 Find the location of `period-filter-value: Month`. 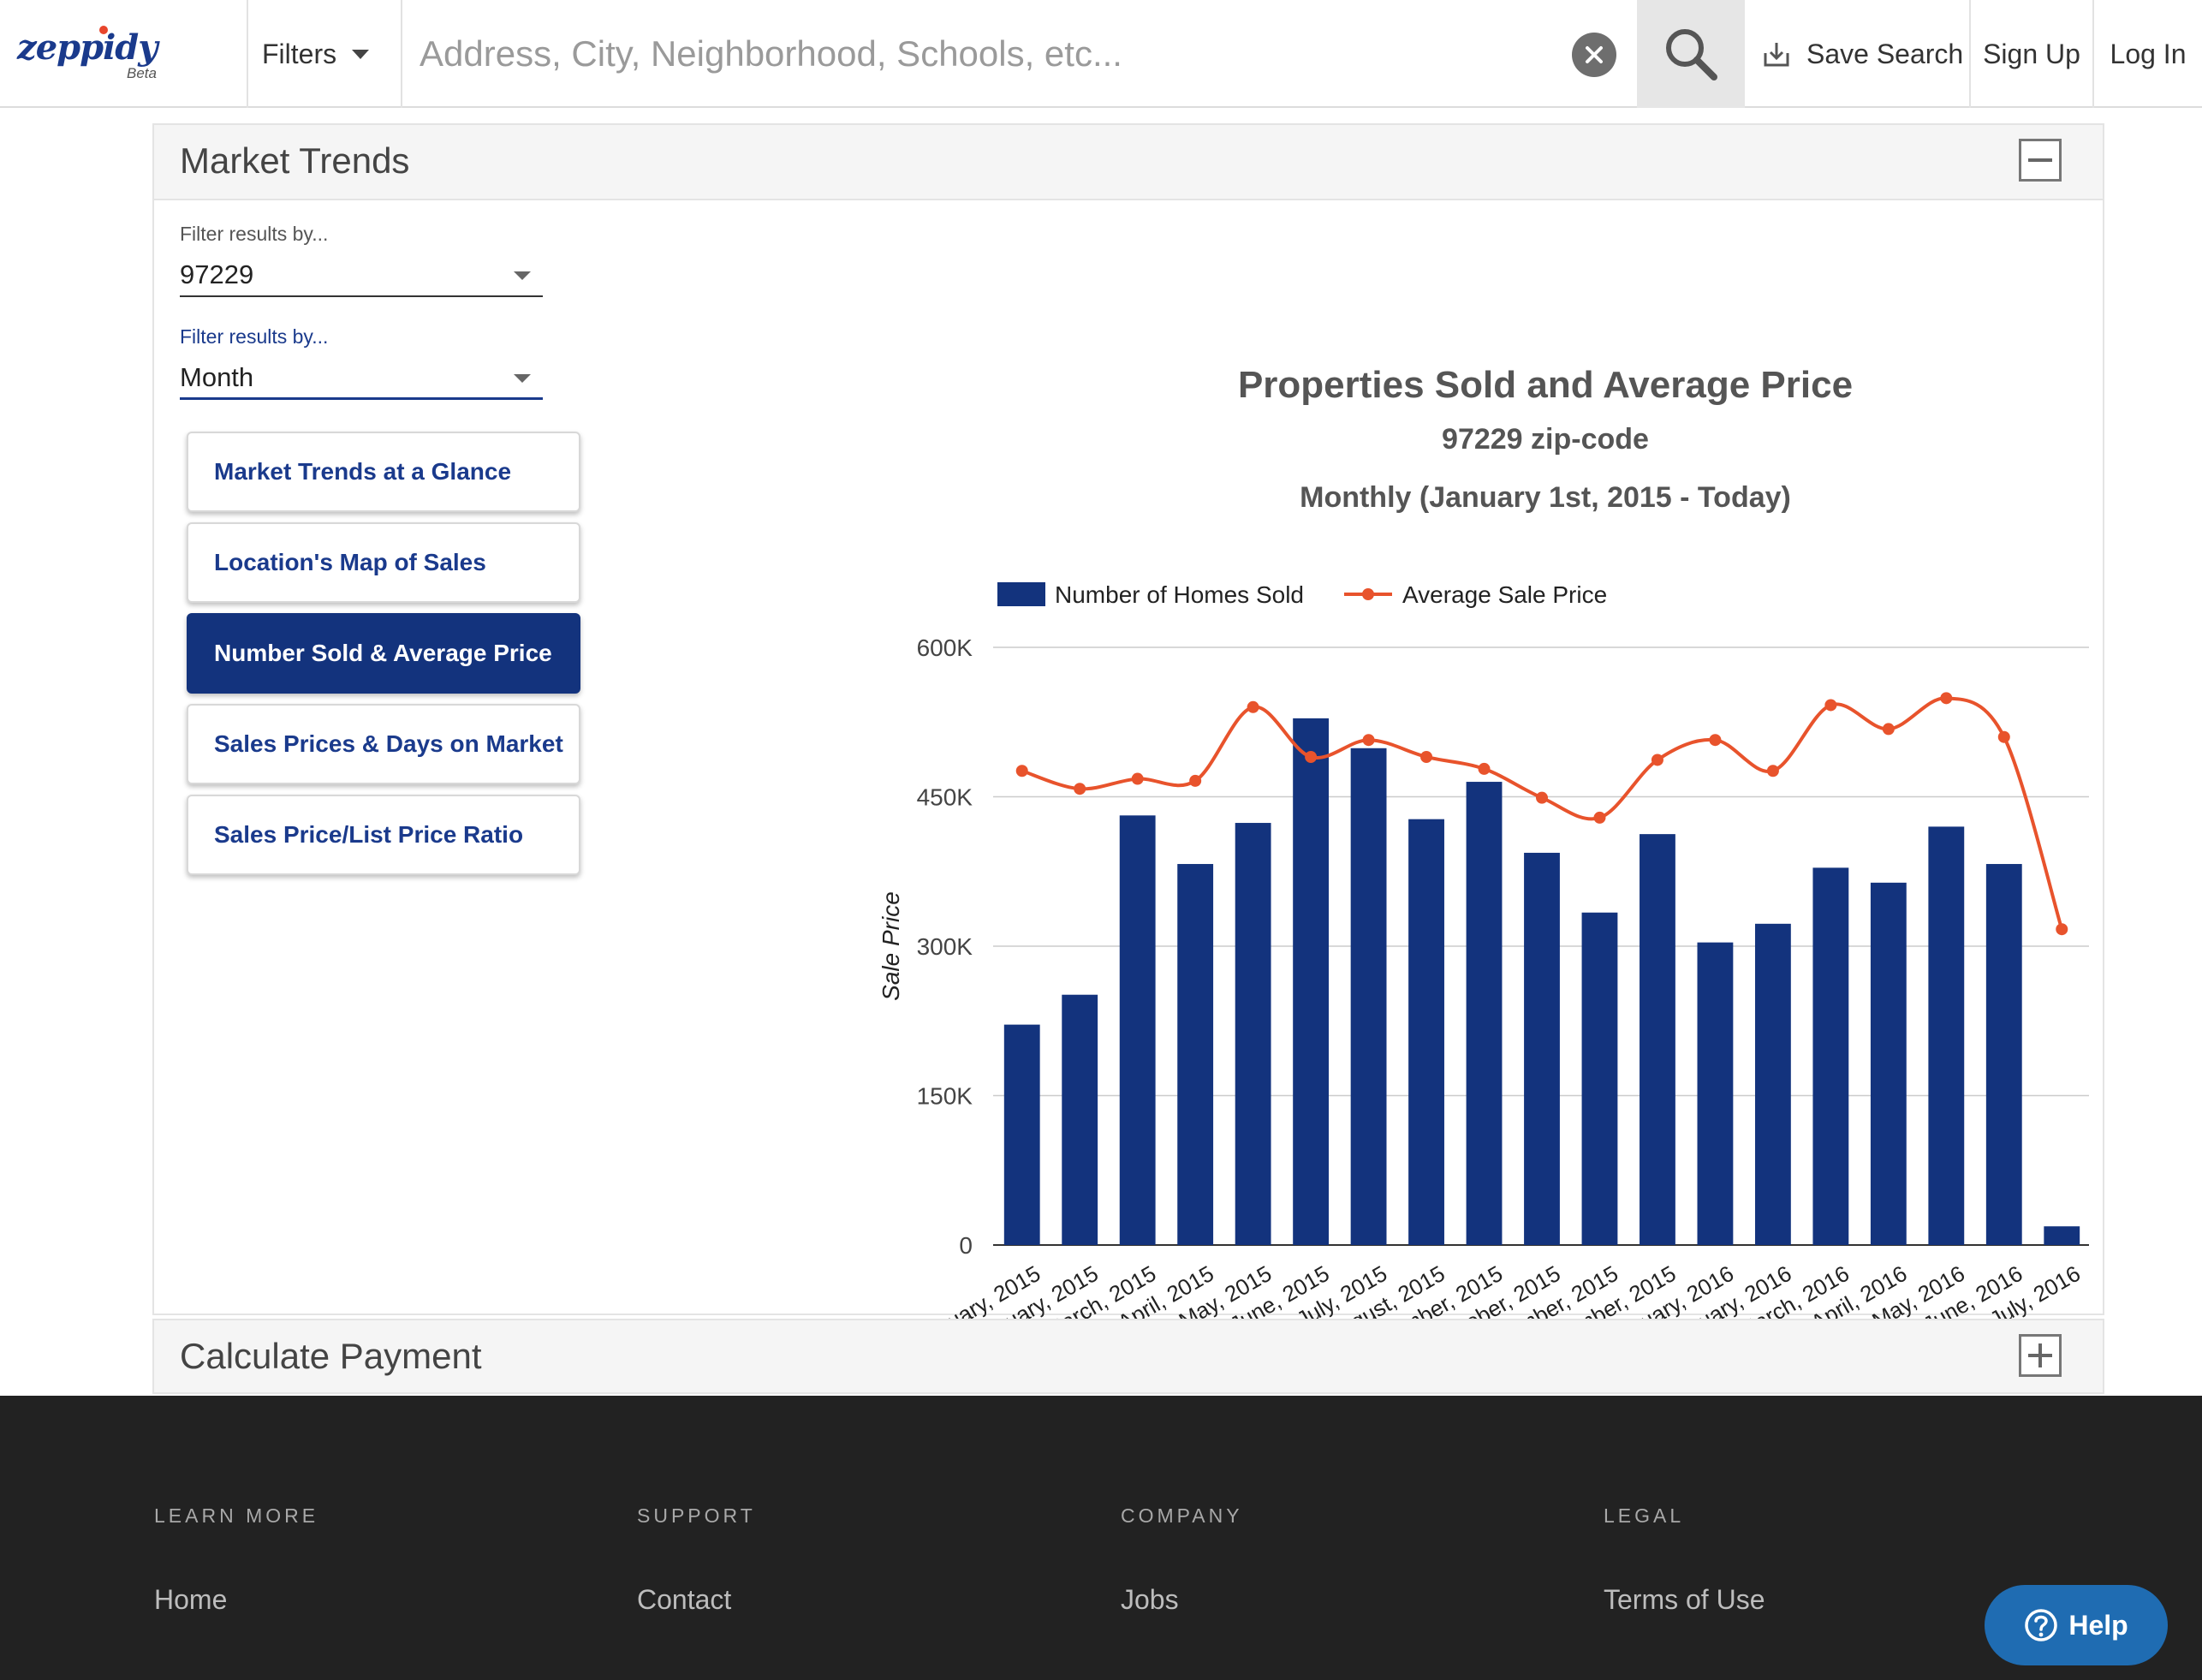

period-filter-value: Month is located at coordinates (217, 377).